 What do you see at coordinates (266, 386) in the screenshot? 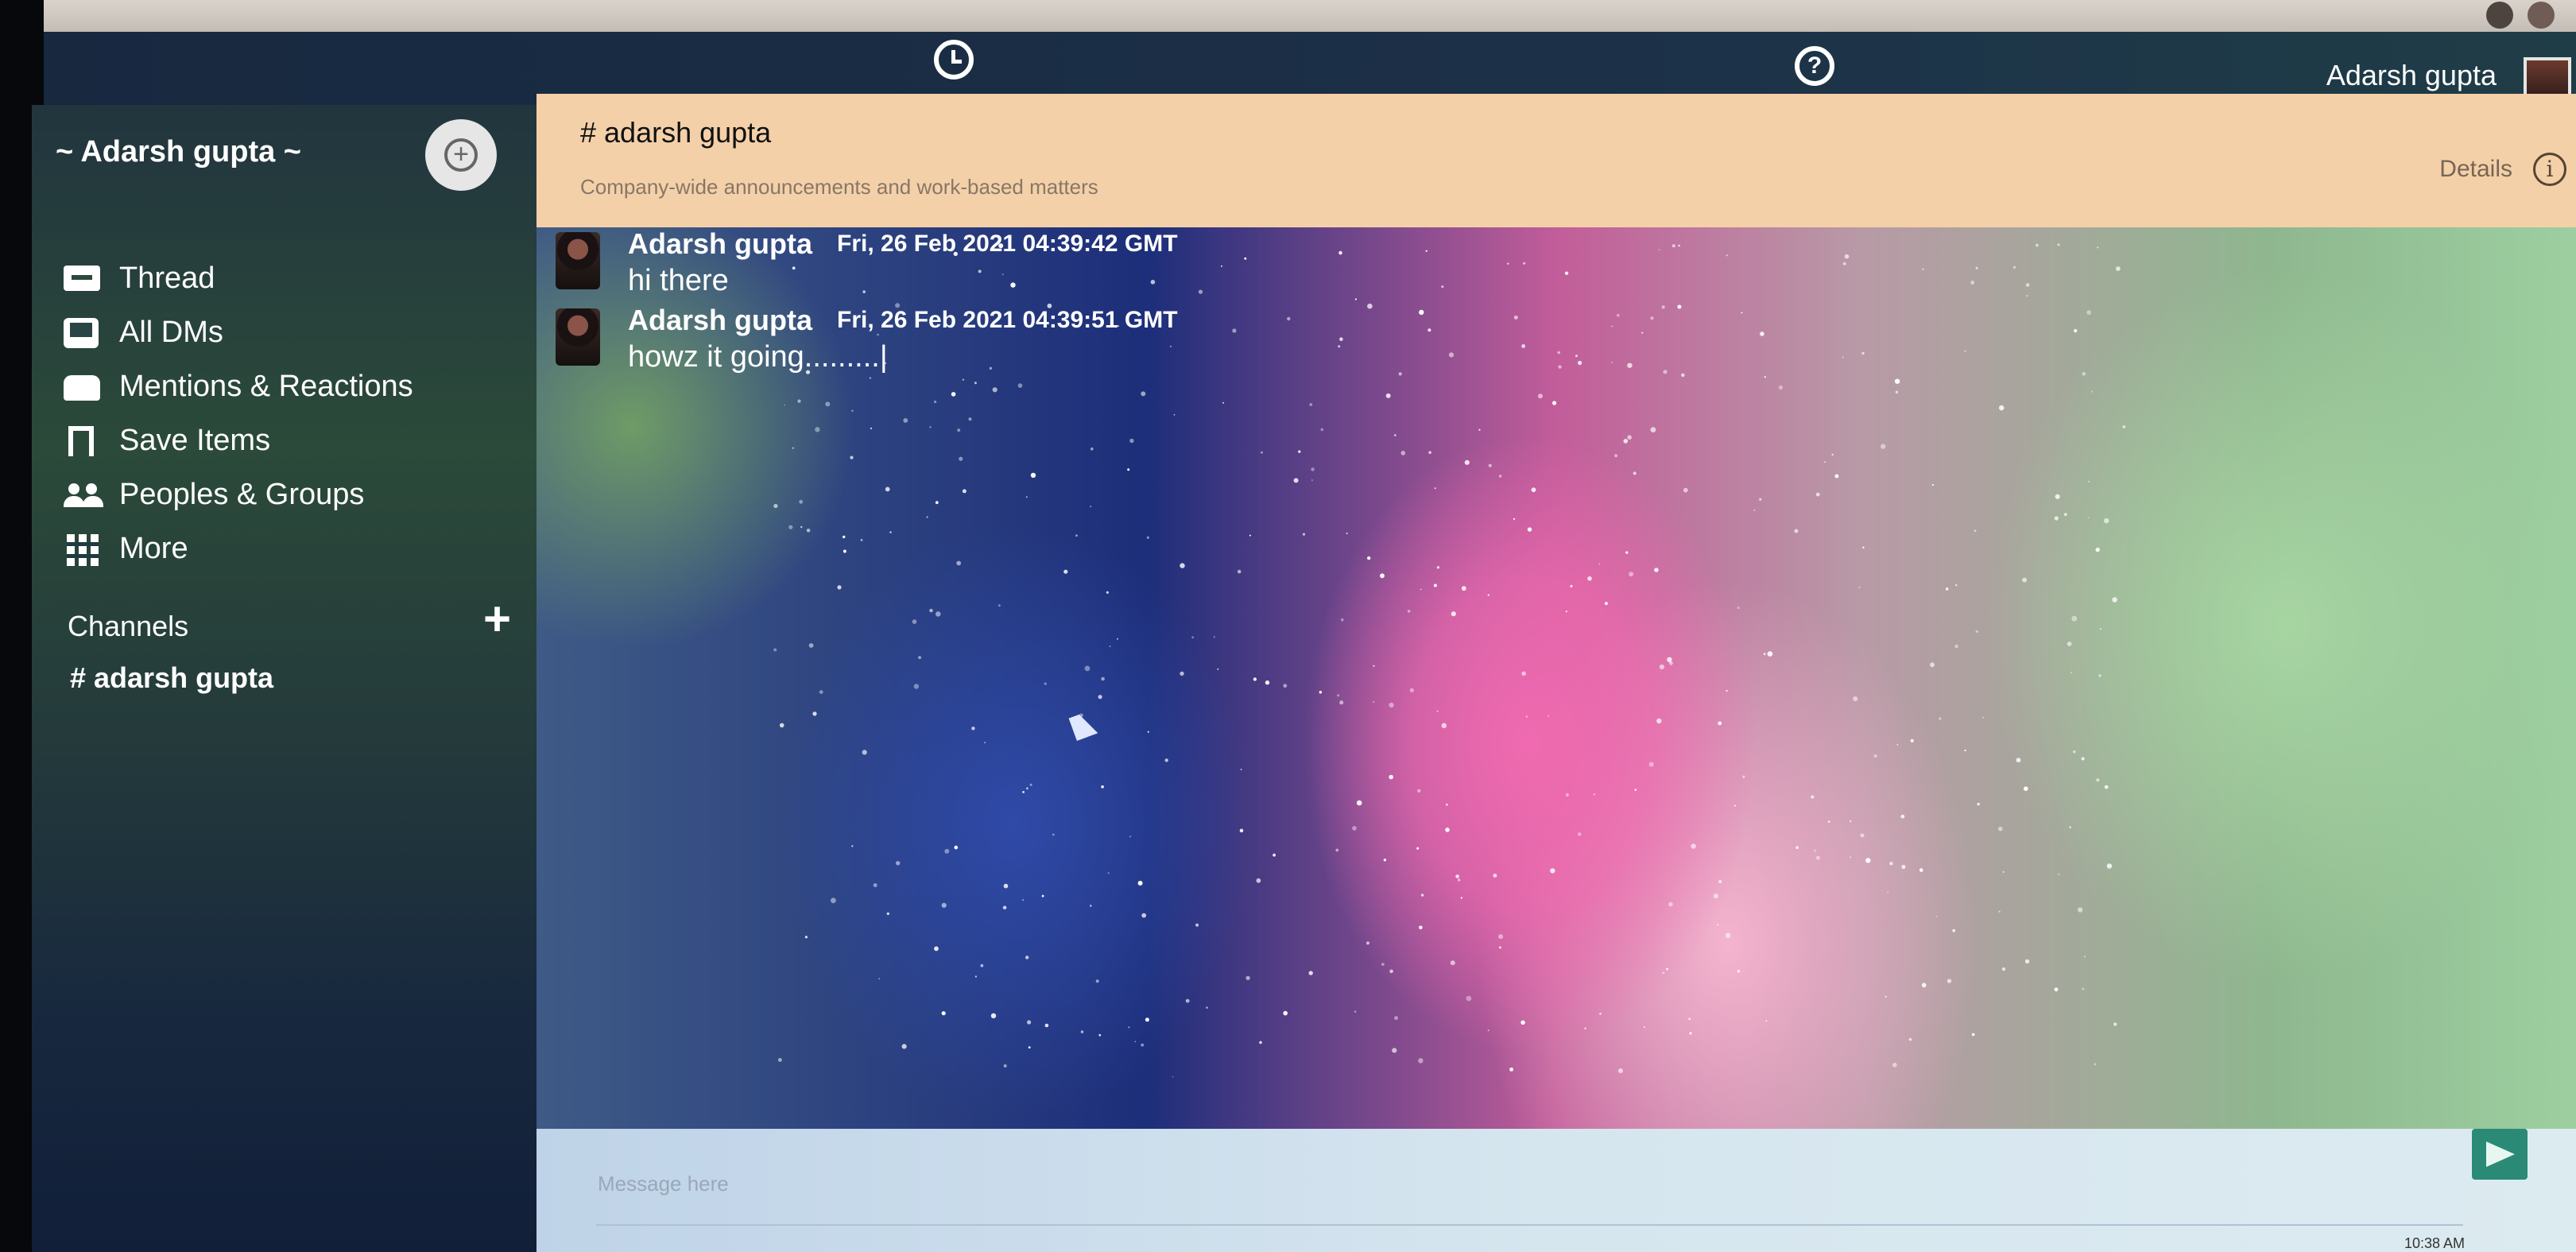
I see `sidebar-item-label: Mentions & Reactions` at bounding box center [266, 386].